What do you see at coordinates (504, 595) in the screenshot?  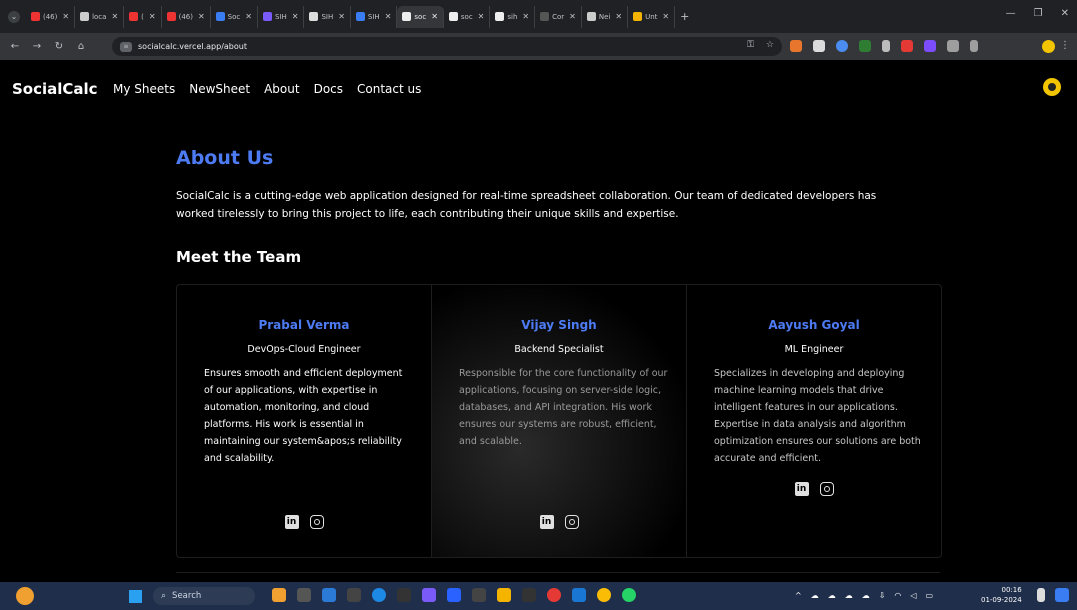 I see `folder-icon` at bounding box center [504, 595].